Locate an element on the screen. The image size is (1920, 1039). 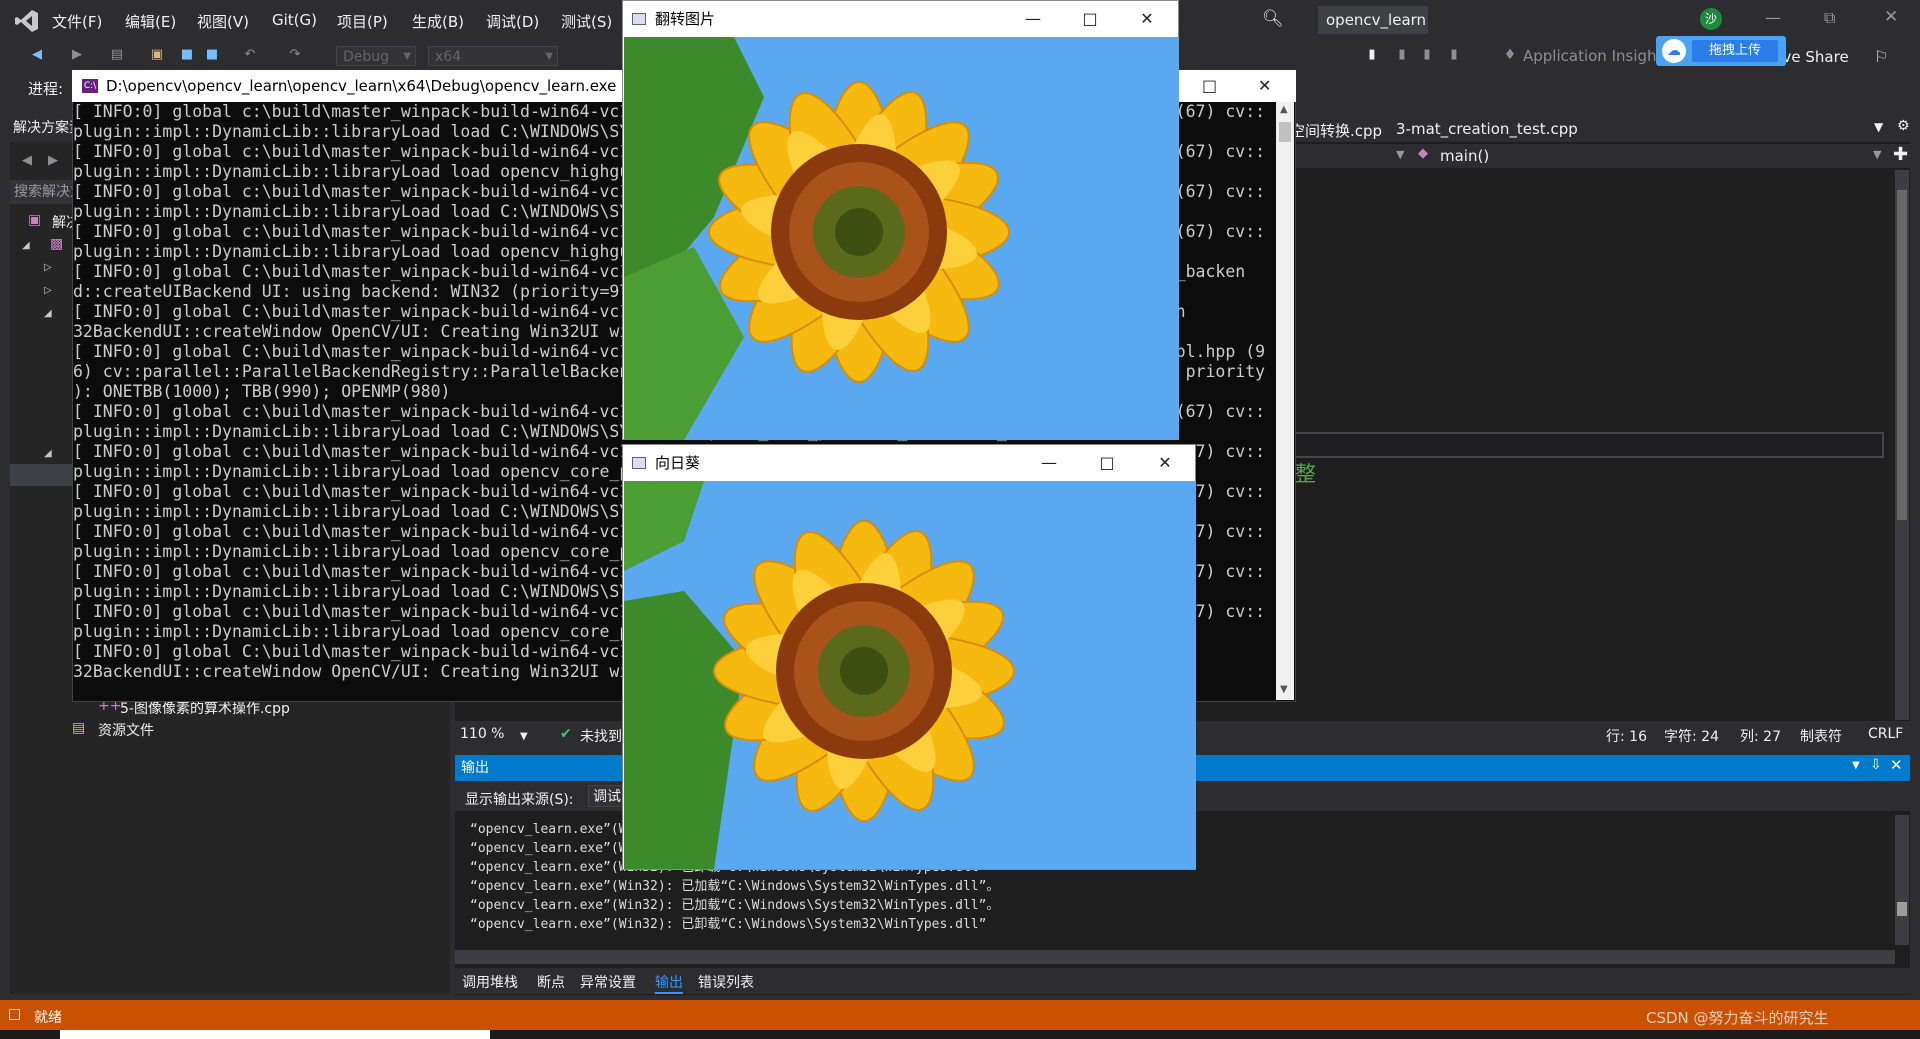
tab-exception-settings: 异常设置 is located at coordinates (608, 982).